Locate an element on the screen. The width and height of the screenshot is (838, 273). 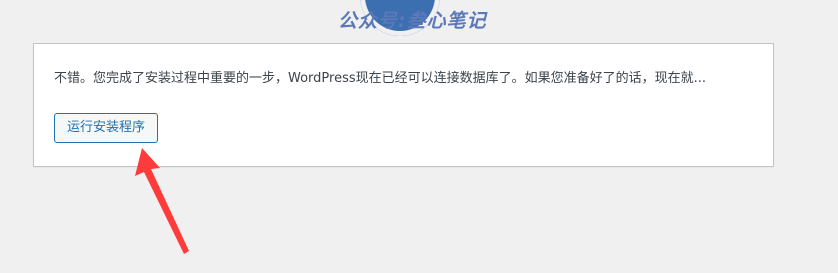
watermark-text: 公众号:叁心笔记 is located at coordinates (412, 21).